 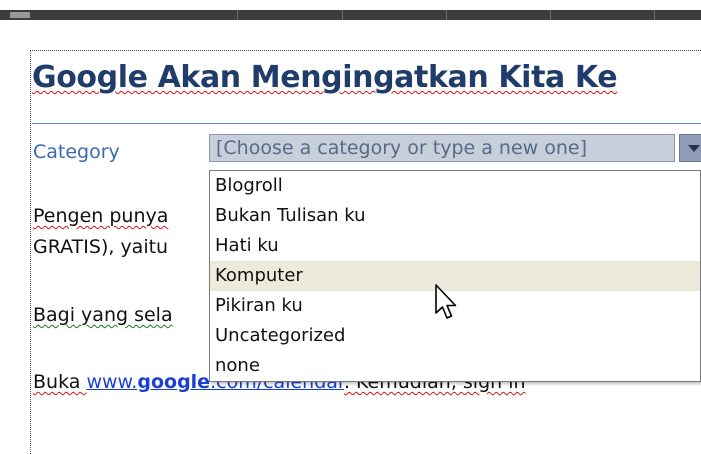 I want to click on toolbar-bar, so click(x=350, y=15).